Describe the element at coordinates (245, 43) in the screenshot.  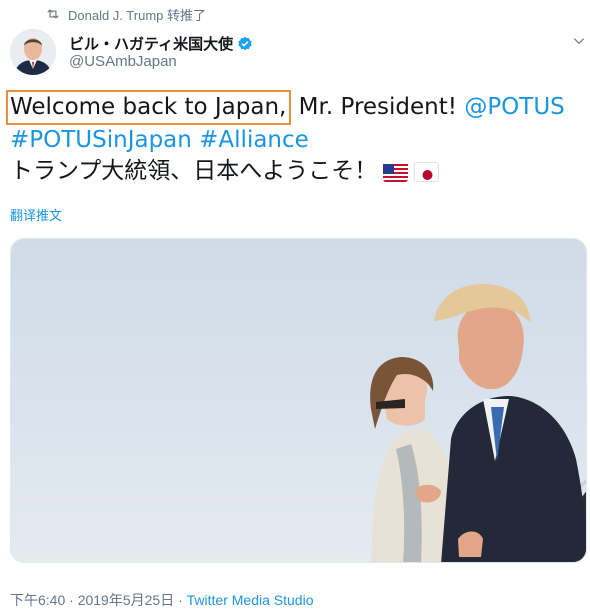
I see `verified-badge-icon` at that location.